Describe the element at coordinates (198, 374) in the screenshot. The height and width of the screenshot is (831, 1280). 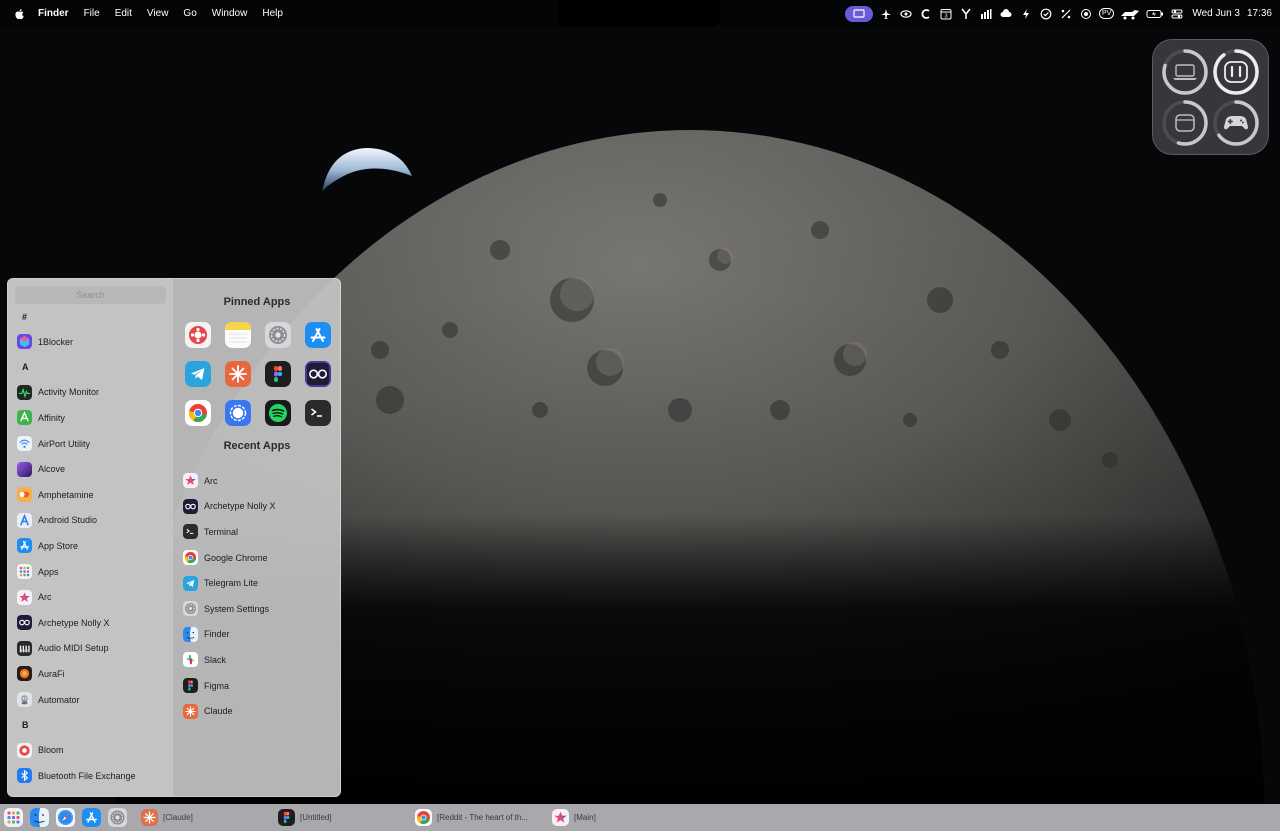
I see `telegram-icon` at that location.